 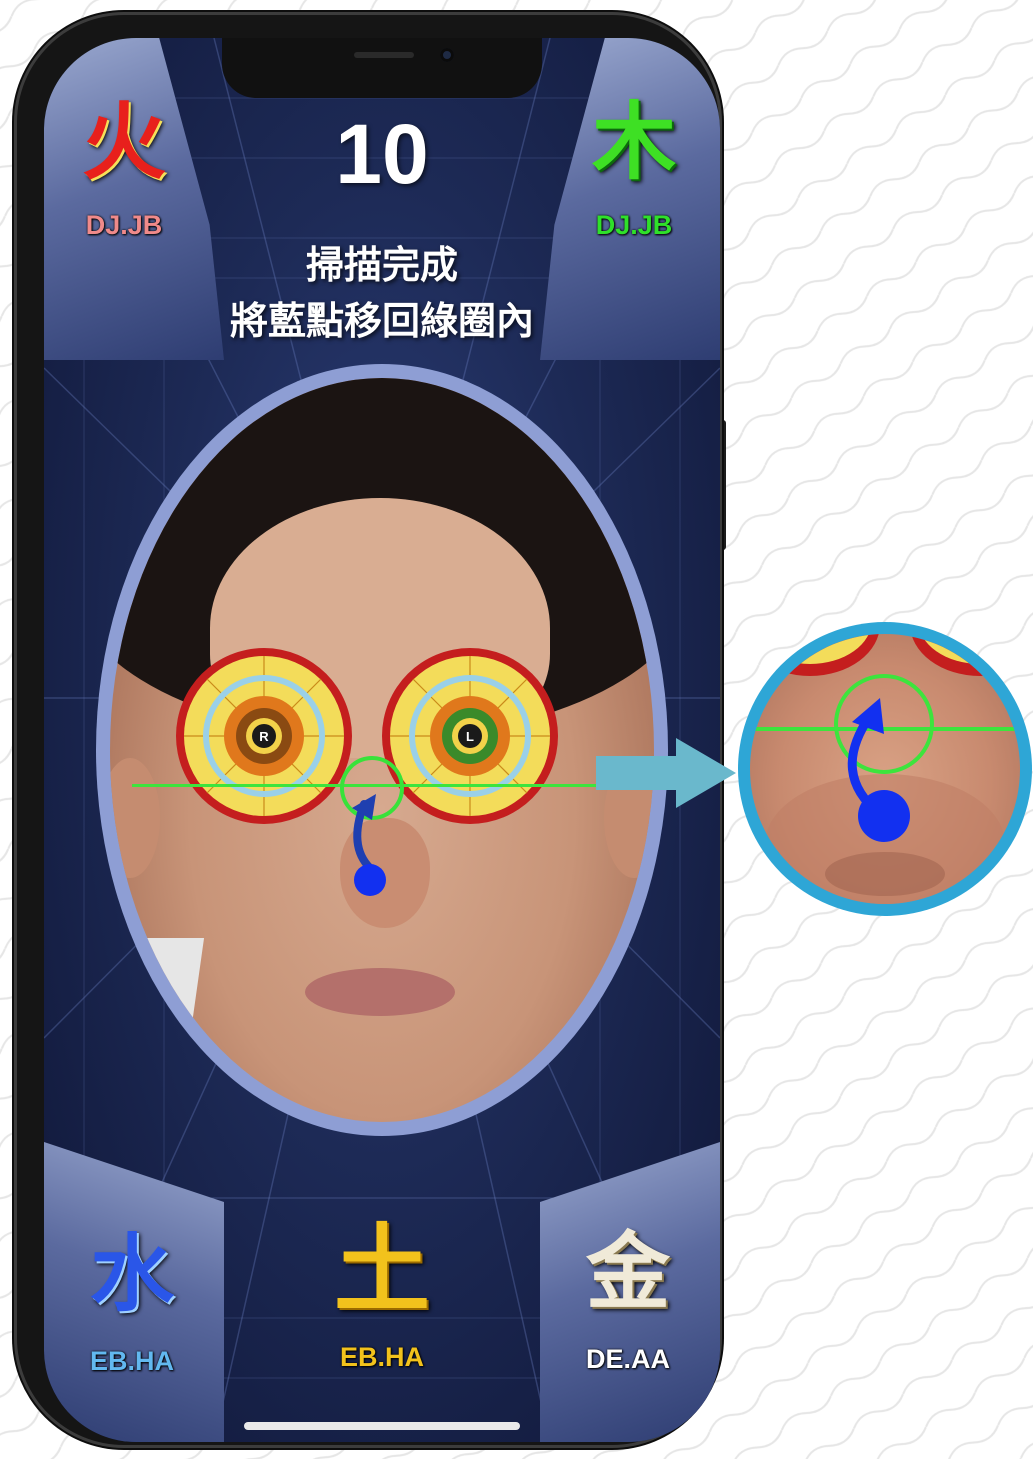 I want to click on zoom-nose-detail, so click(x=885, y=769).